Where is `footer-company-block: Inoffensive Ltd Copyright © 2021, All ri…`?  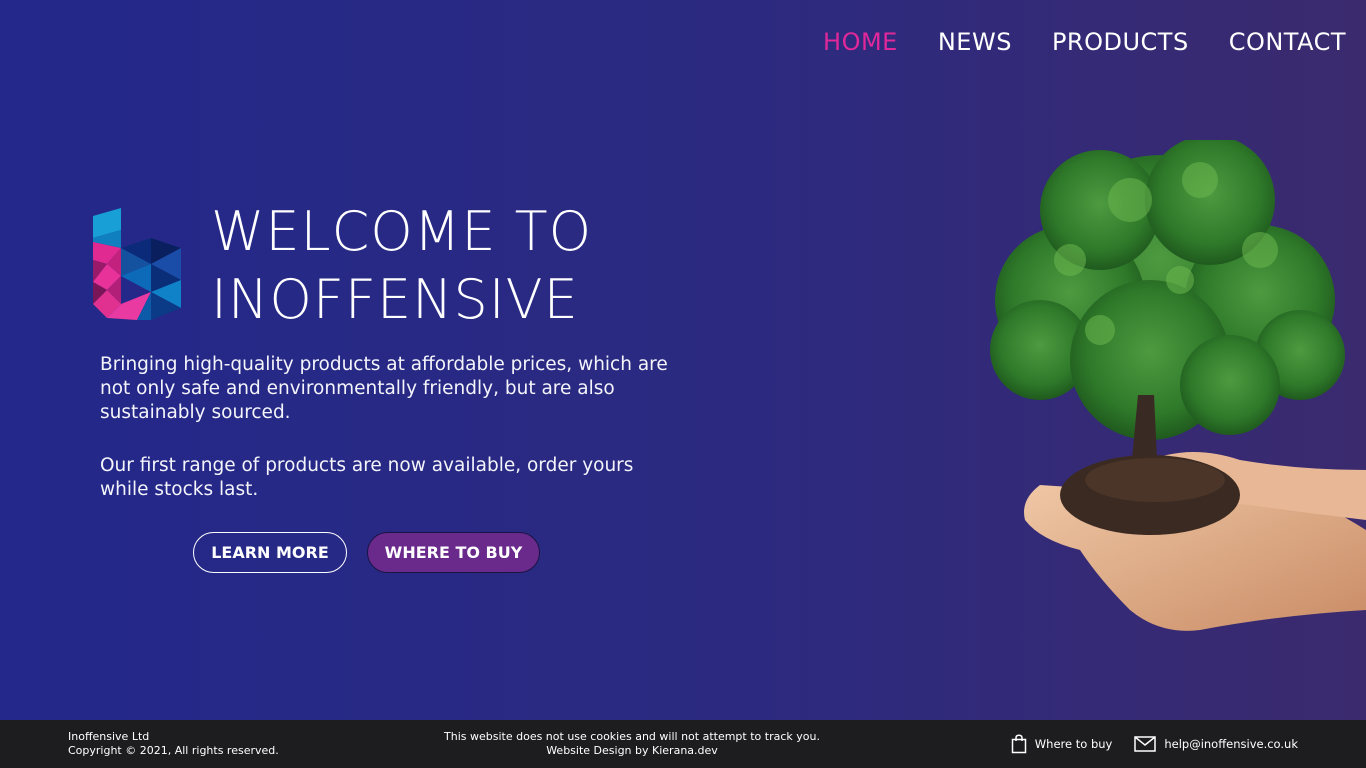
footer-company-block: Inoffensive Ltd Copyright © 2021, All ri… is located at coordinates (173, 744).